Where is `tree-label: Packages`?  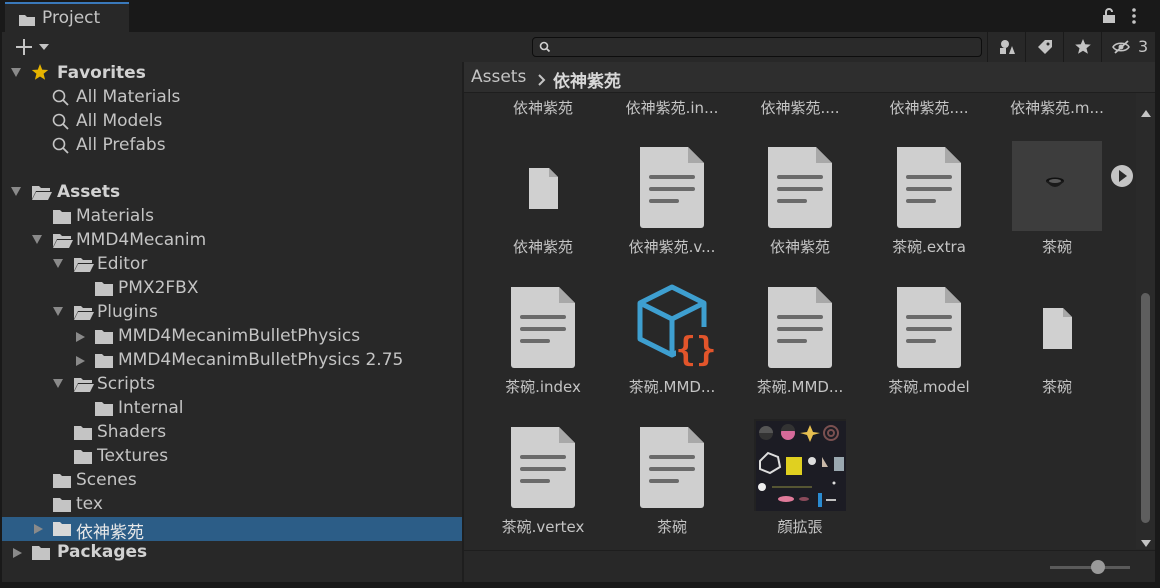
tree-label: Packages is located at coordinates (102, 552).